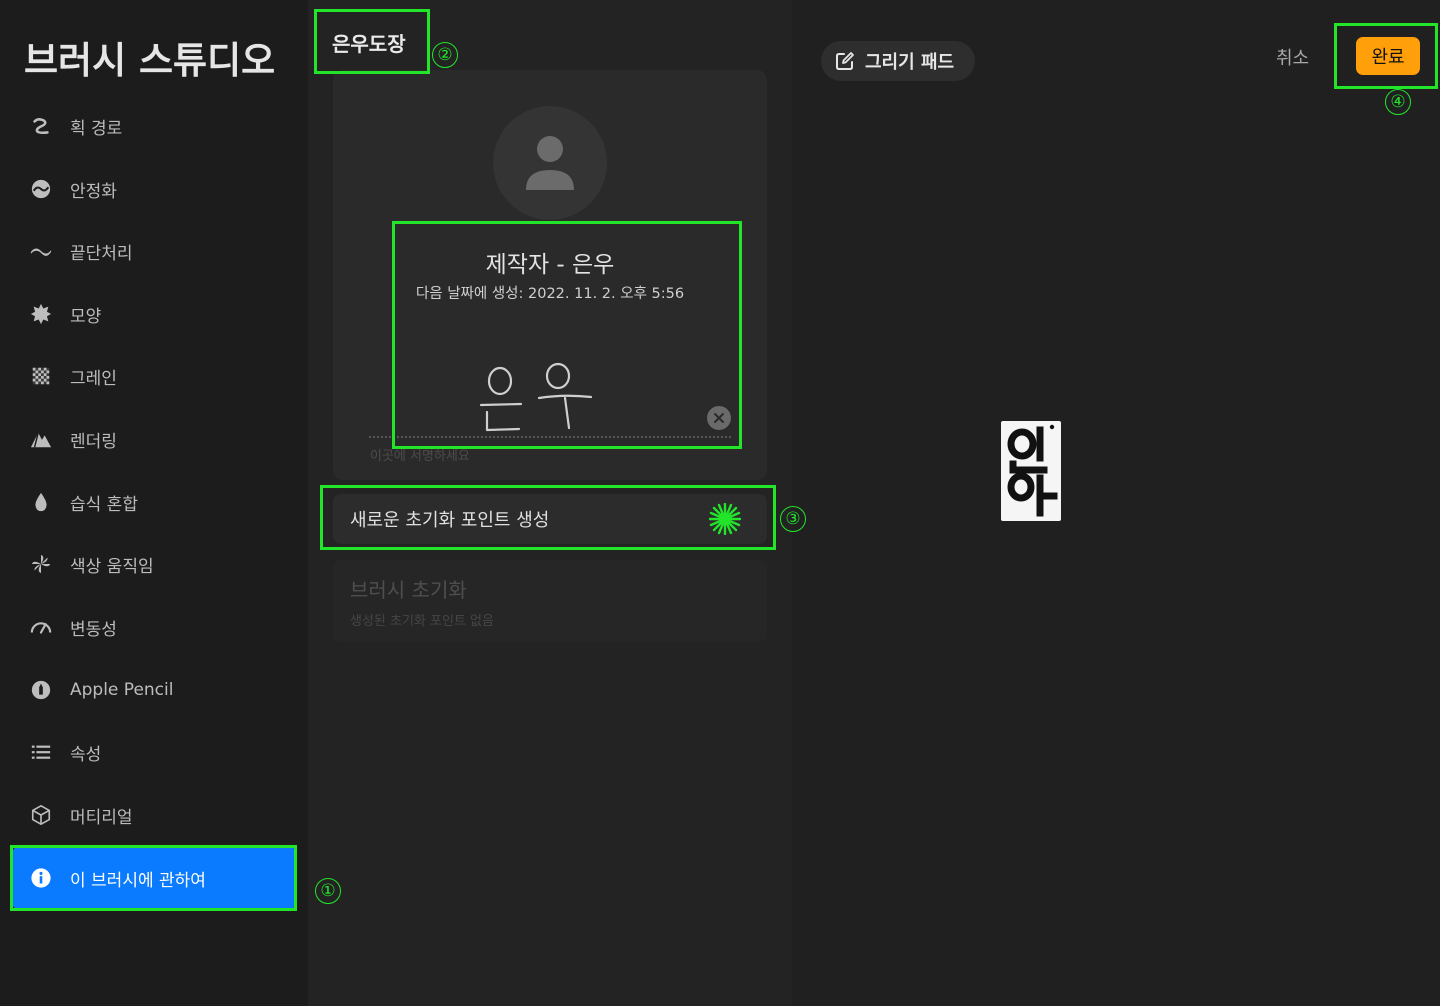  What do you see at coordinates (104, 504) in the screenshot?
I see `sidebar-item-label: 습식 혼합` at bounding box center [104, 504].